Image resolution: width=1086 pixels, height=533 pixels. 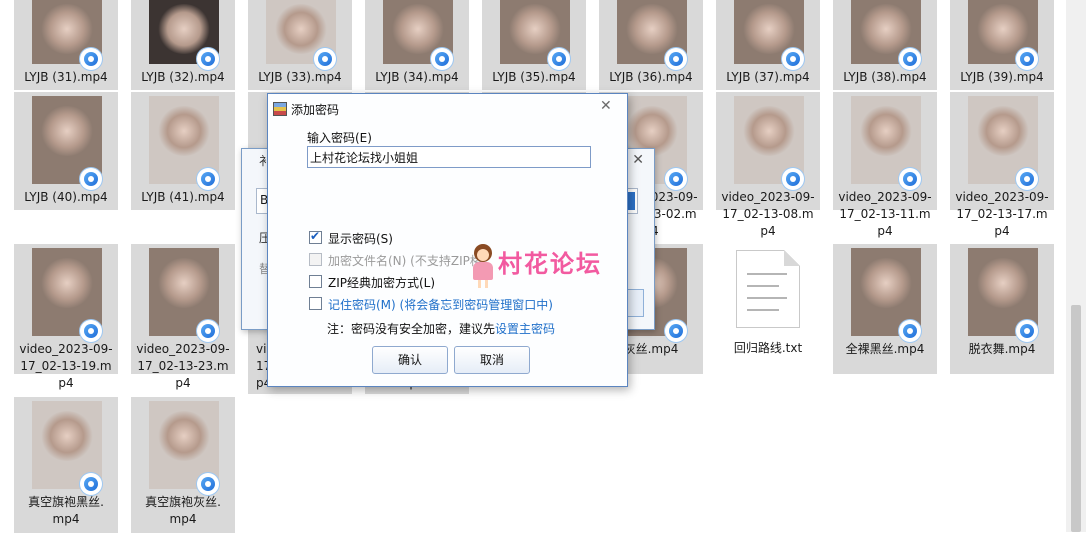 What do you see at coordinates (1076, 418) in the screenshot?
I see `scrollbar-thumb` at bounding box center [1076, 418].